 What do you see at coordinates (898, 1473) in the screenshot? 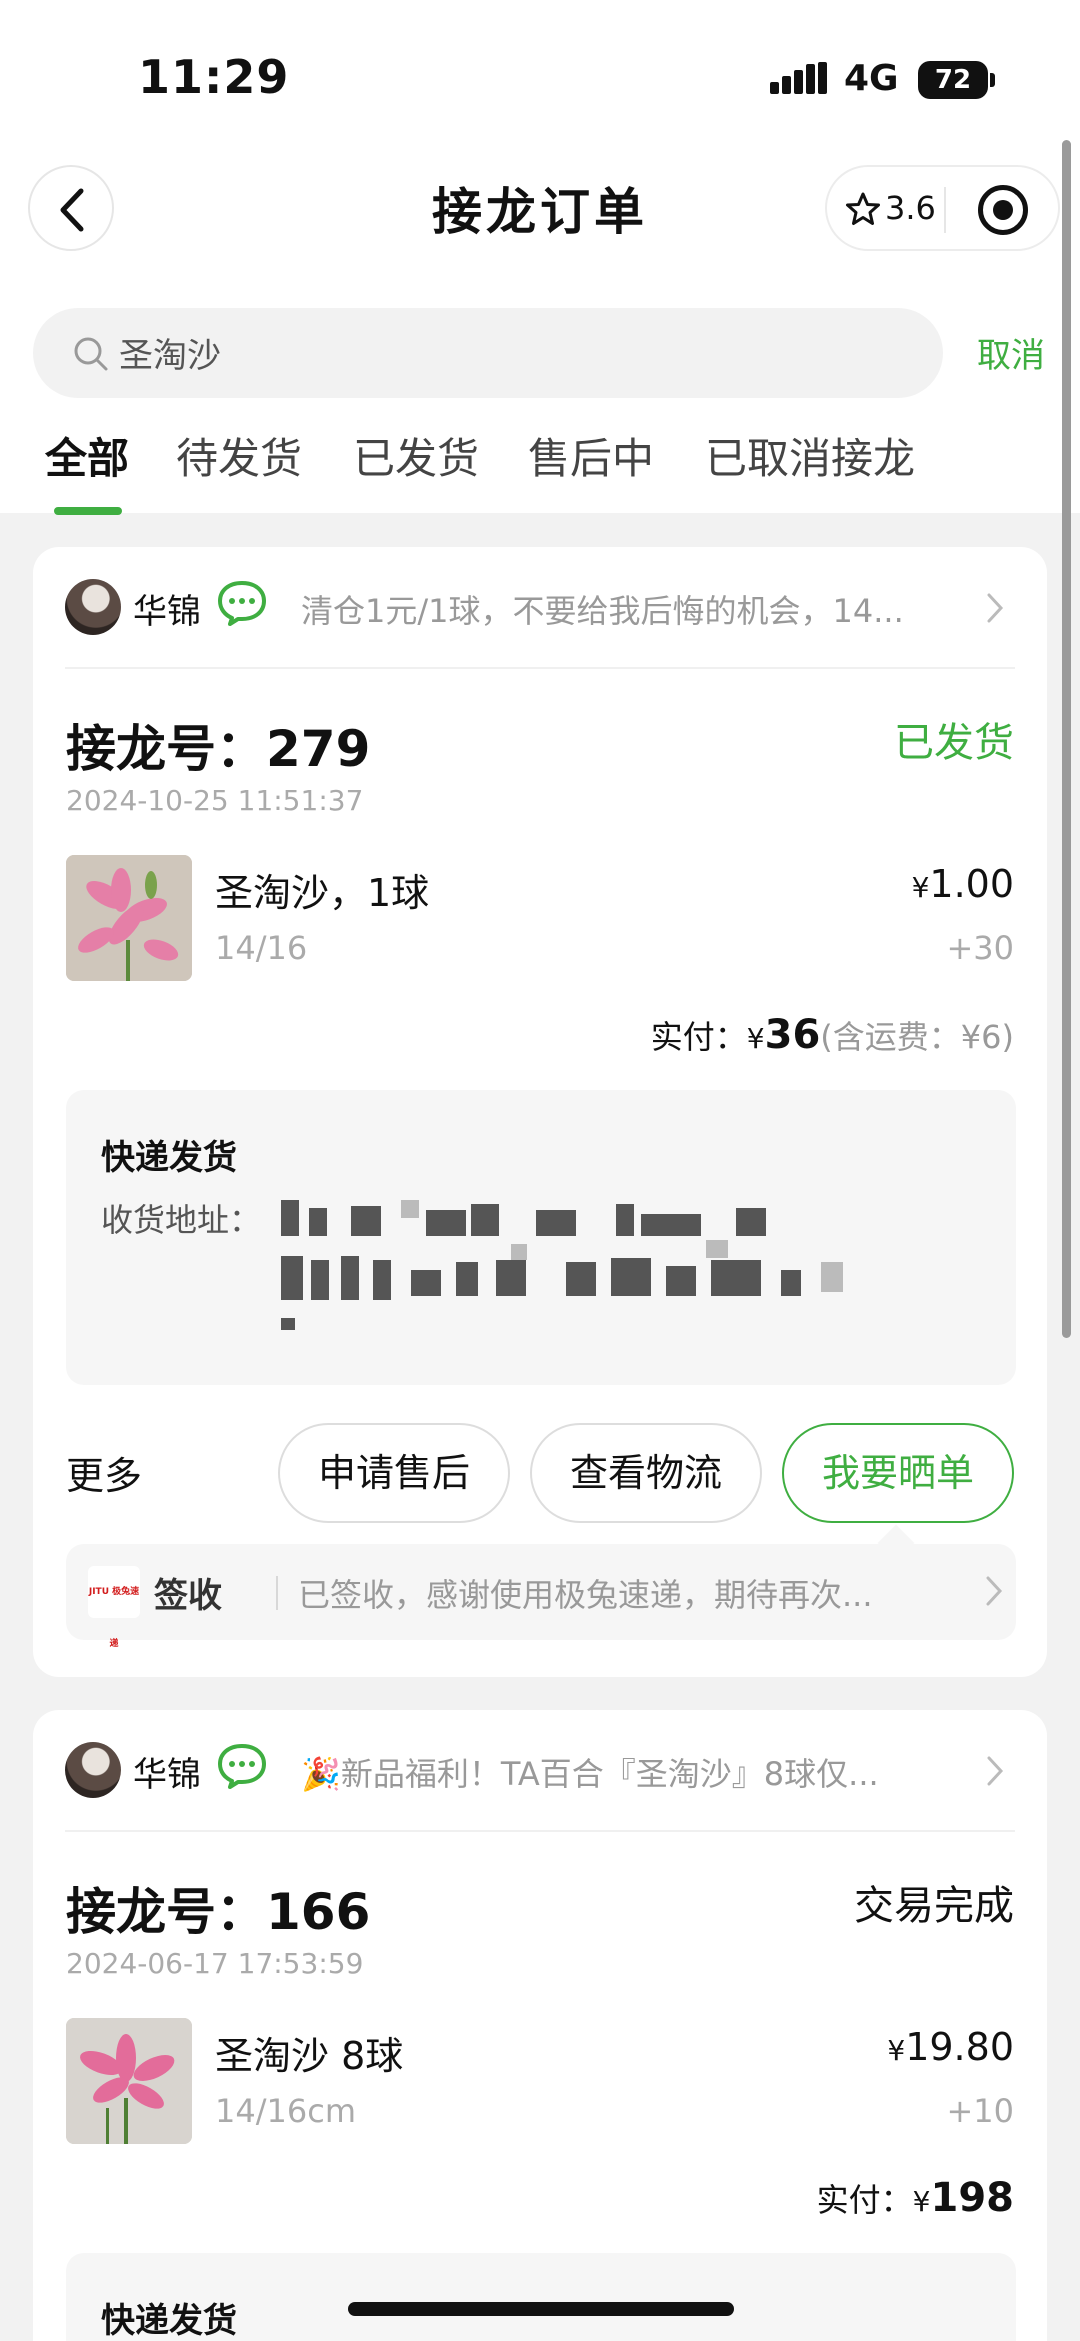
I see `share-review-button: 我要晒单` at bounding box center [898, 1473].